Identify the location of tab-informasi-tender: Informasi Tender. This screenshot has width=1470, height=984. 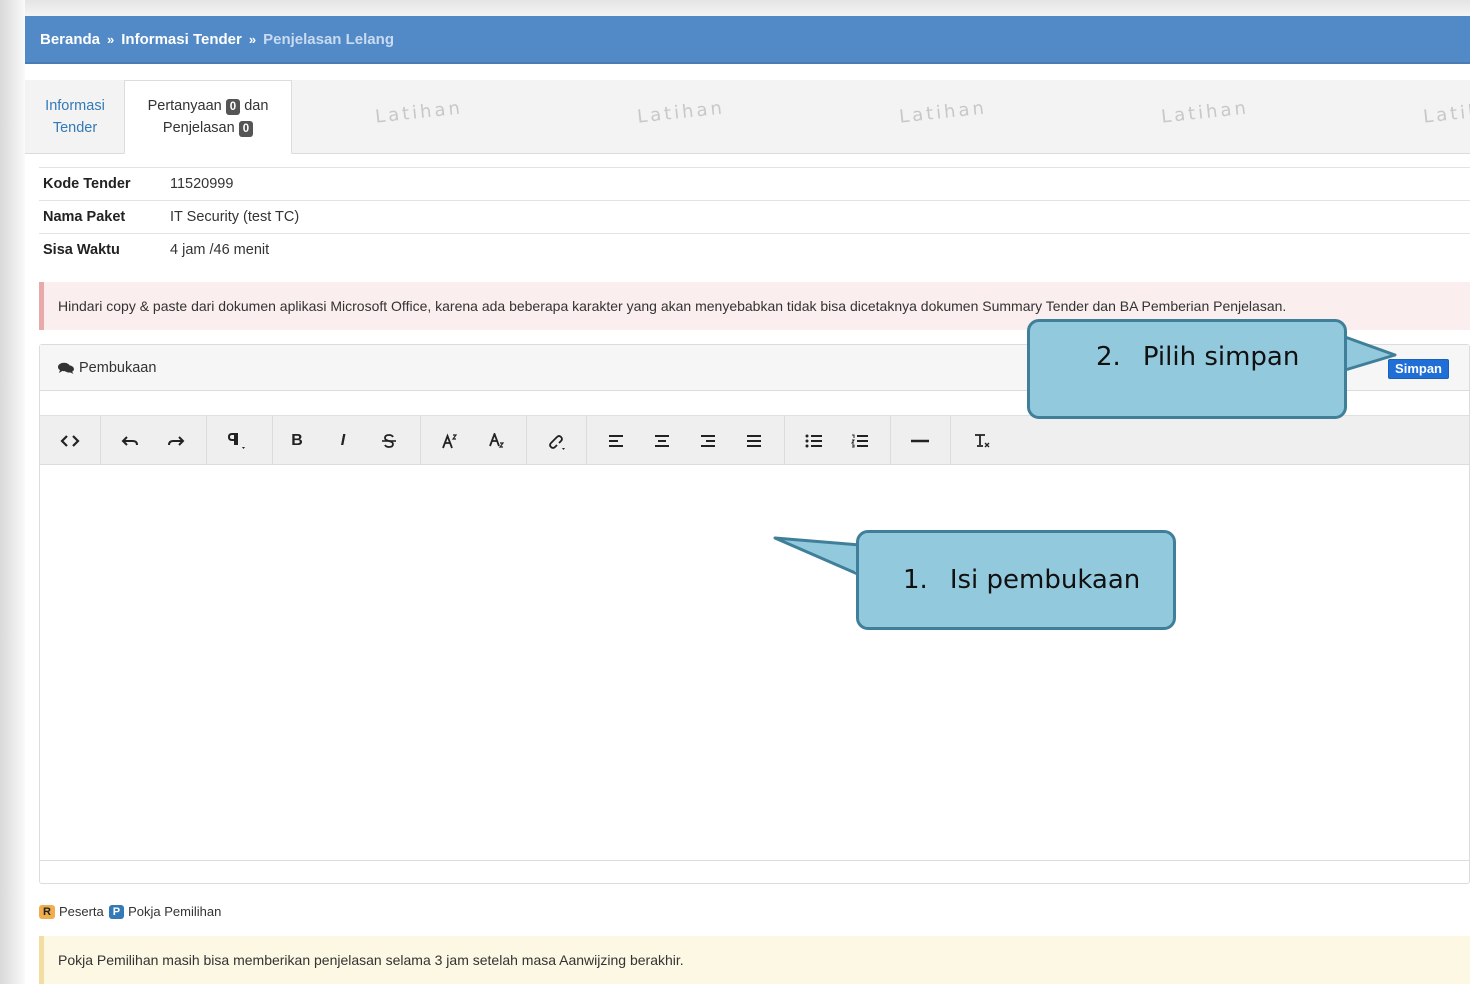
(75, 117).